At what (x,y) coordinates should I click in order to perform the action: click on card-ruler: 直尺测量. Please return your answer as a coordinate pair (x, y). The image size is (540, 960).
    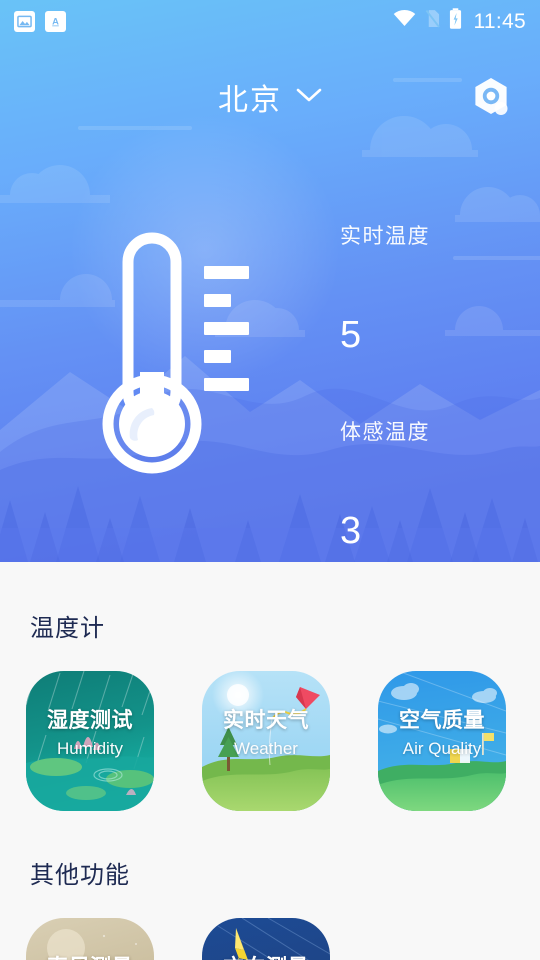
    Looking at the image, I should click on (90, 939).